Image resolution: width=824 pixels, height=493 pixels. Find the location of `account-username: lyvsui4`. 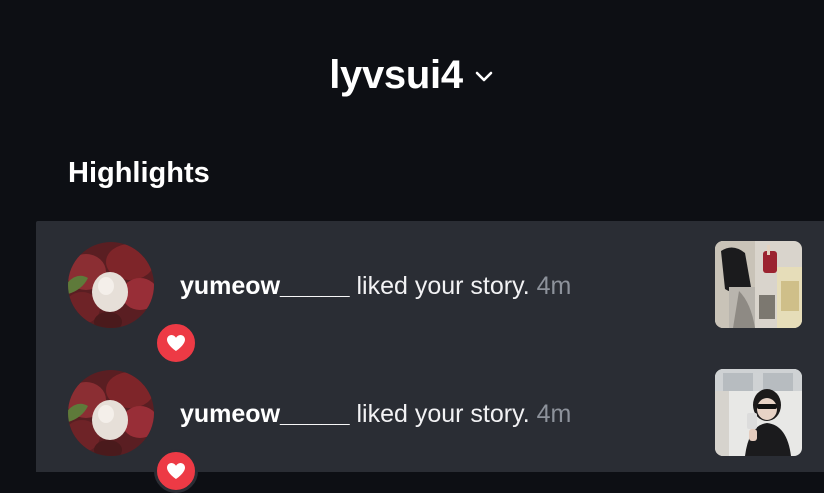

account-username: lyvsui4 is located at coordinates (396, 75).